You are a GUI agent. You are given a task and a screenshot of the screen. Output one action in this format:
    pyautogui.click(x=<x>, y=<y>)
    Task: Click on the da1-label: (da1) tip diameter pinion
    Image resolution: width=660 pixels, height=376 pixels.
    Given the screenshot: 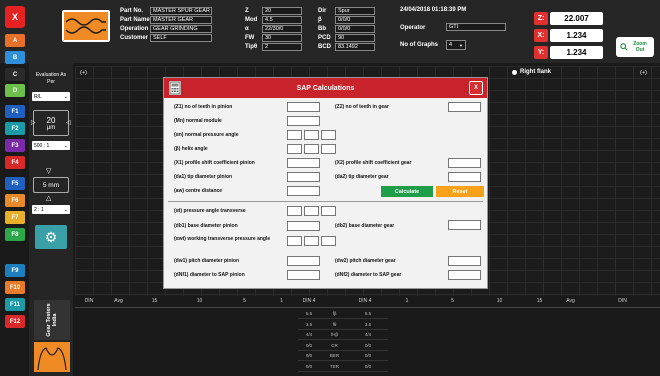 What is the action you would take?
    pyautogui.click(x=203, y=177)
    